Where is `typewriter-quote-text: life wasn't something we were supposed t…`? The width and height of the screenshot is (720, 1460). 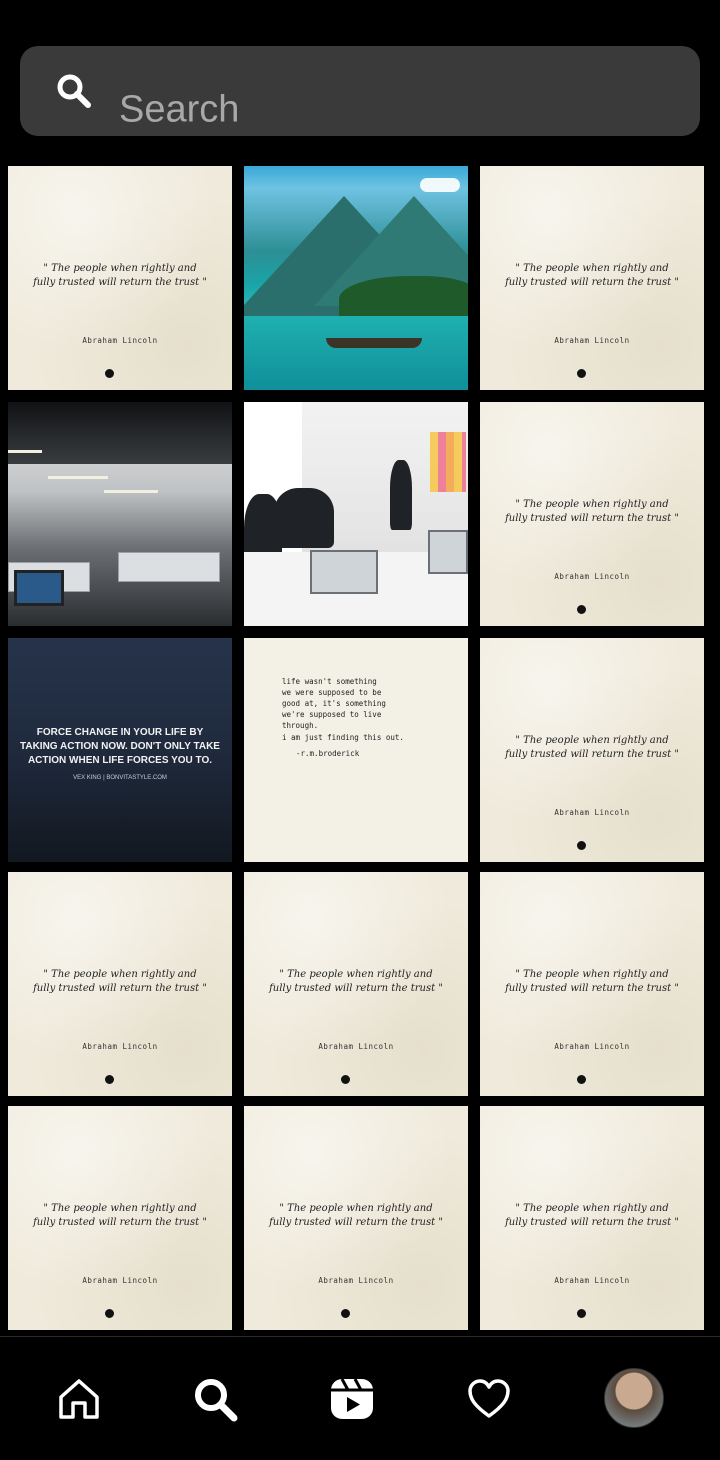
typewriter-quote-text: life wasn't something we were supposed t… is located at coordinates (334, 703).